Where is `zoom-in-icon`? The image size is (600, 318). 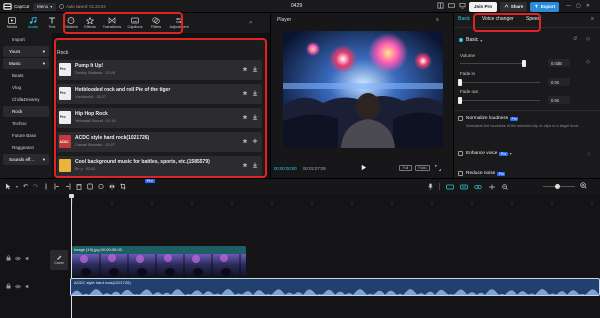 zoom-in-icon is located at coordinates (583, 185).